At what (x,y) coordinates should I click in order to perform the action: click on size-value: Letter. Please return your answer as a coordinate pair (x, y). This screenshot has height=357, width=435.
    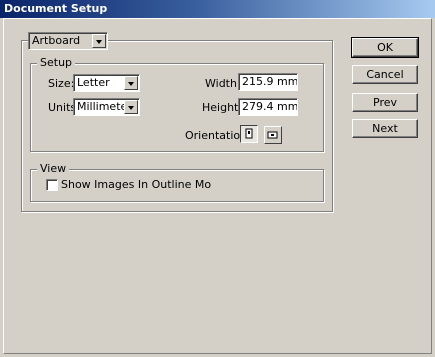
    Looking at the image, I should click on (93, 82).